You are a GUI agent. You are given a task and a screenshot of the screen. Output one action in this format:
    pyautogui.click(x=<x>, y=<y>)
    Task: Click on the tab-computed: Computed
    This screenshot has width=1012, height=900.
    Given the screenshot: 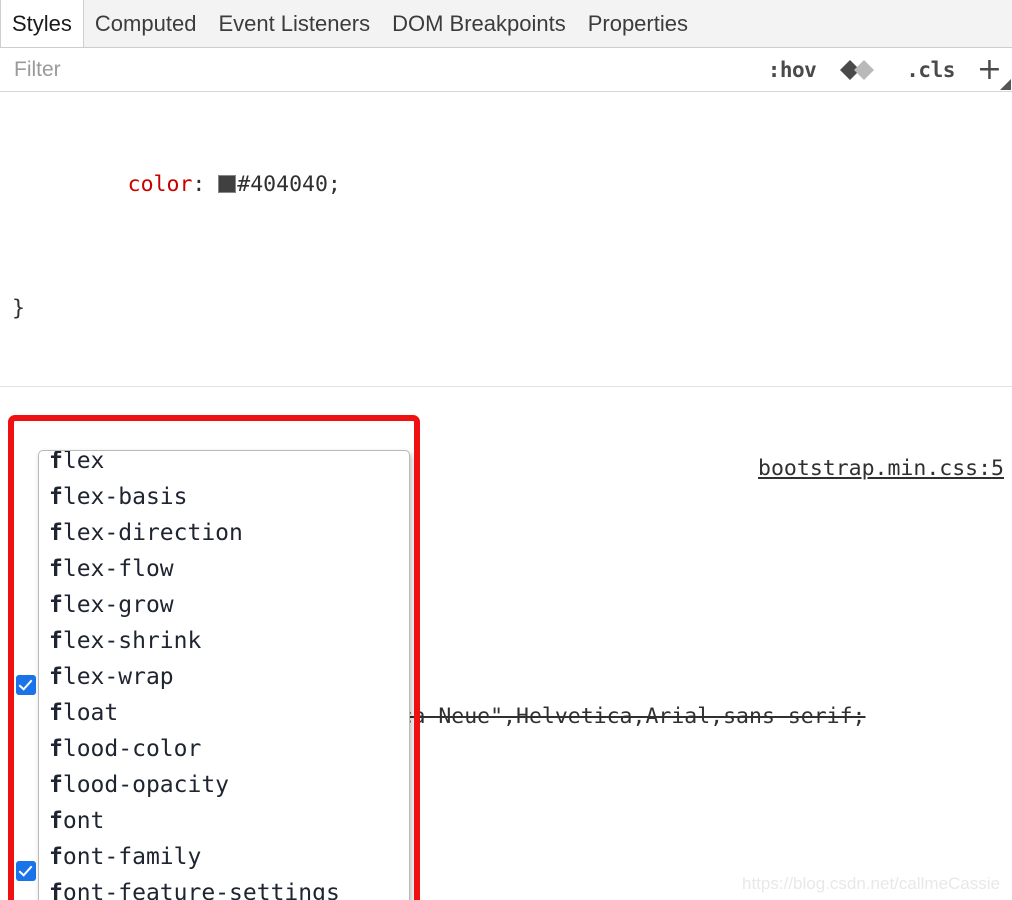 What is the action you would take?
    pyautogui.click(x=146, y=23)
    